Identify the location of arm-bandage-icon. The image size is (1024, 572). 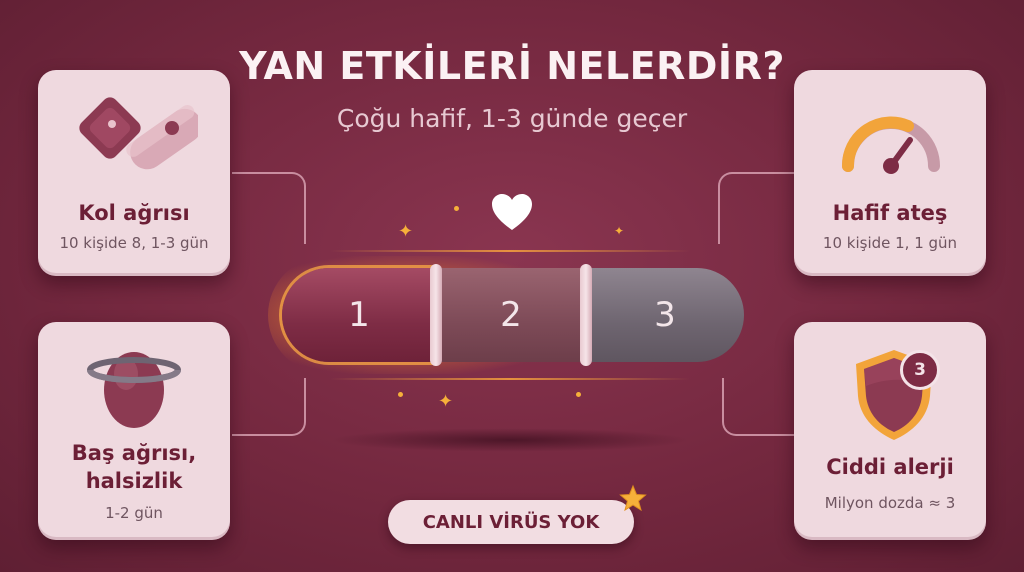
(138, 133).